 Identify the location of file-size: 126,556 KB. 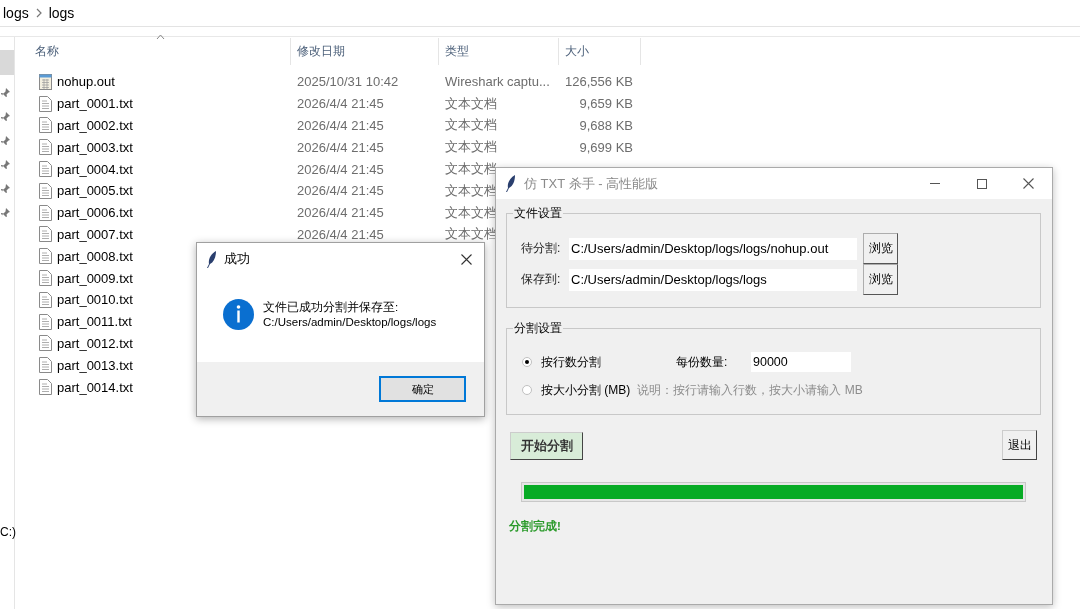
(599, 82).